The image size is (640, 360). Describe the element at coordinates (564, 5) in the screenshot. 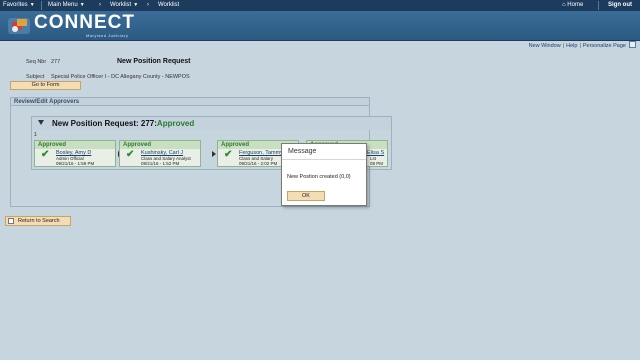

I see `home-icon: ⌂` at that location.